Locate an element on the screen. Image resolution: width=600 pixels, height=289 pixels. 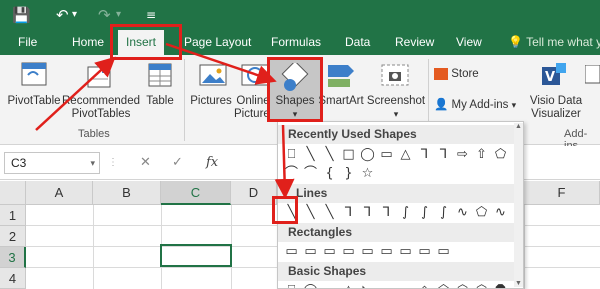
tab-home: Home is located at coordinates (88, 42).